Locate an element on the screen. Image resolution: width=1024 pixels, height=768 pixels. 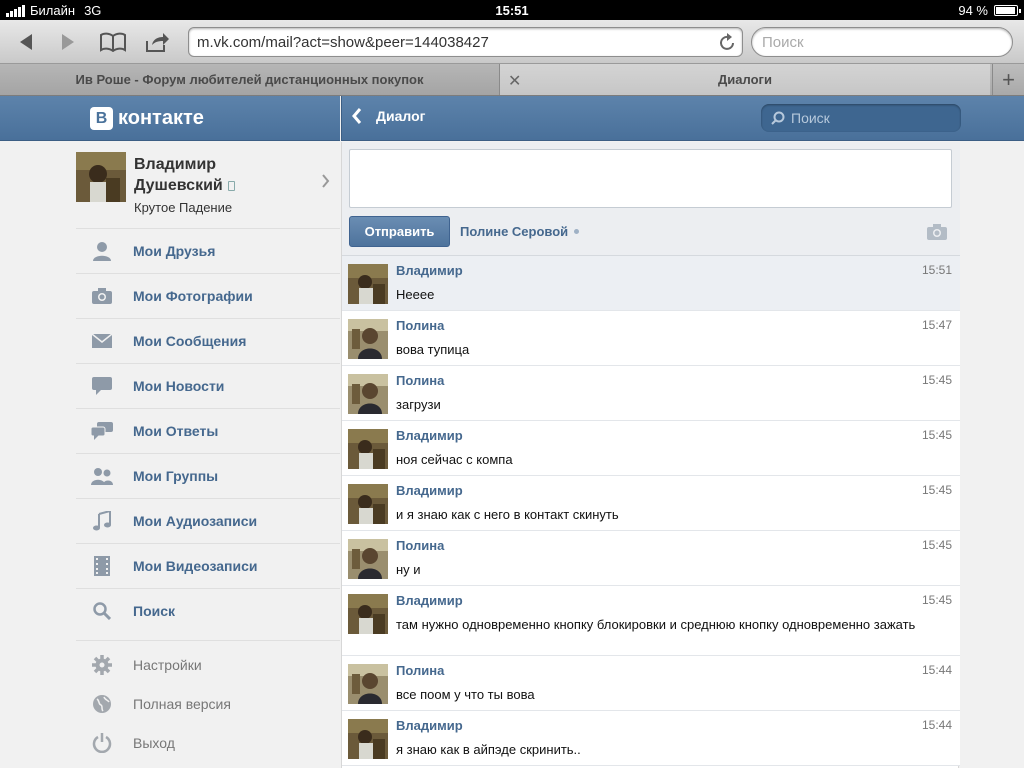
sidebar-item-full-version: Полная версия is located at coordinates (208, 703).